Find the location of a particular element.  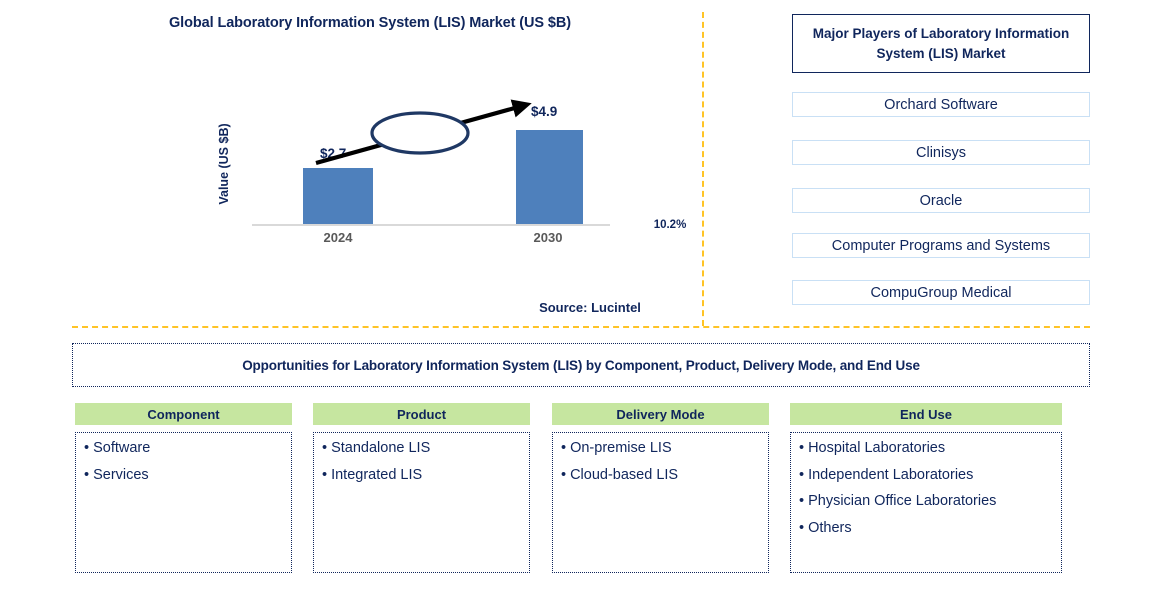

segment-items: • On-premise LIS • Cloud-based LIS is located at coordinates (660, 502).